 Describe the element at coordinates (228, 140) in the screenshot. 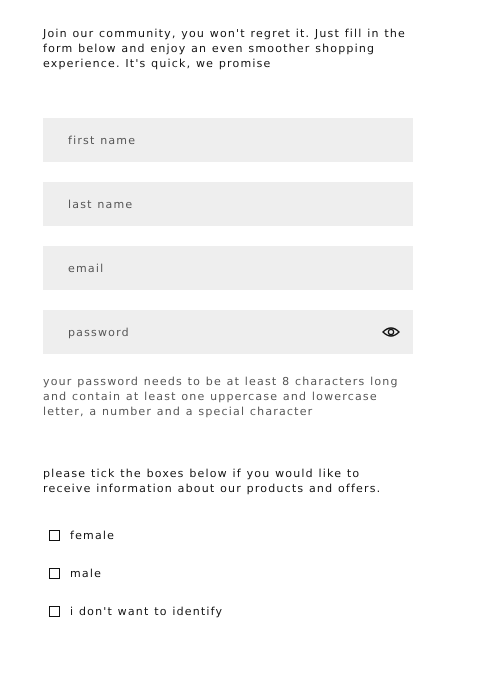

I see `text-field: first name` at that location.